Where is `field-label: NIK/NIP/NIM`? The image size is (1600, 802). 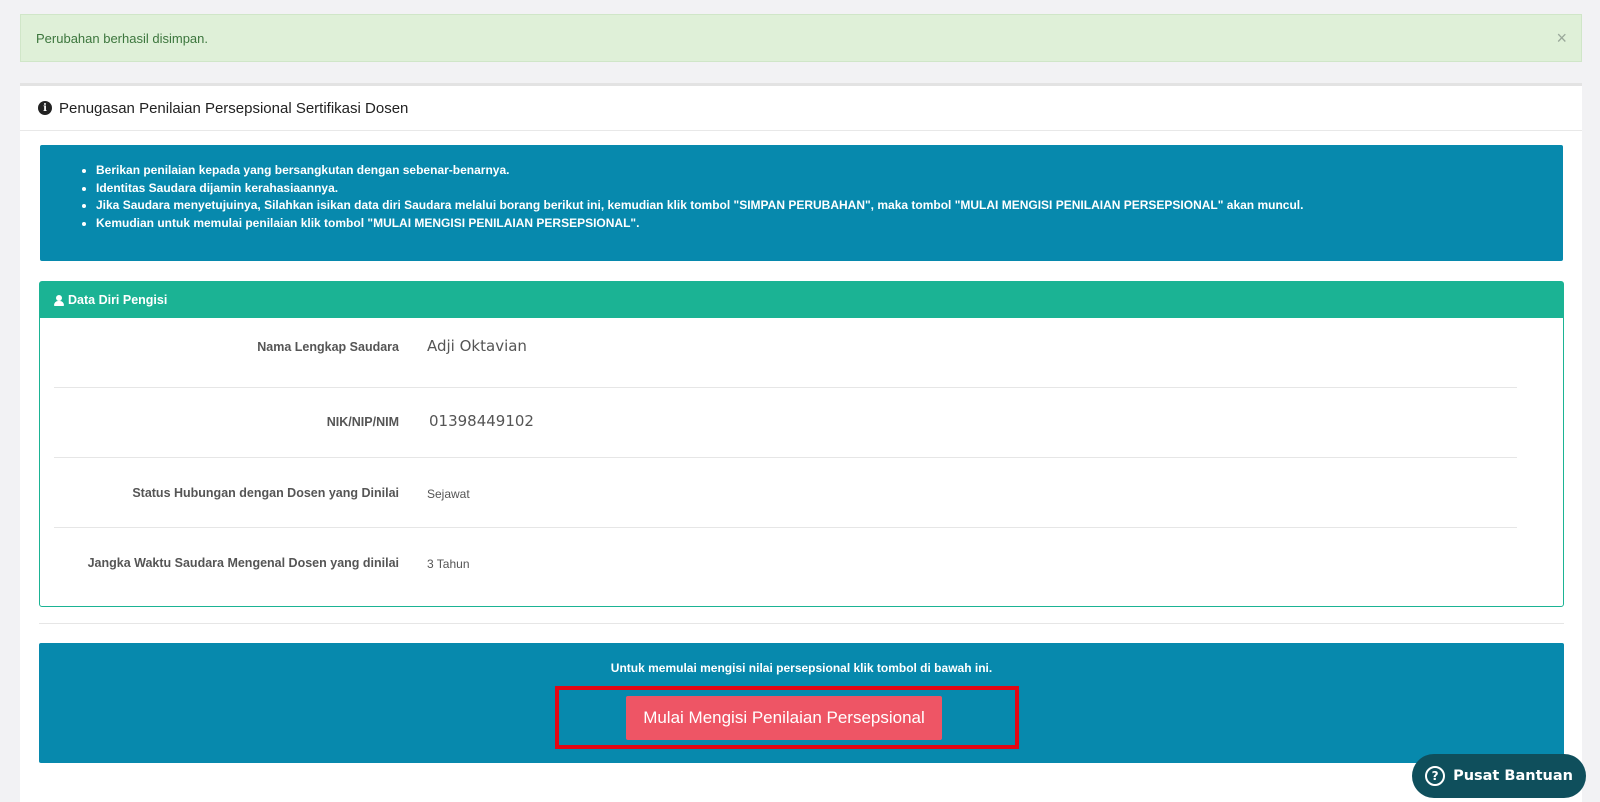
field-label: NIK/NIP/NIM is located at coordinates (362, 422).